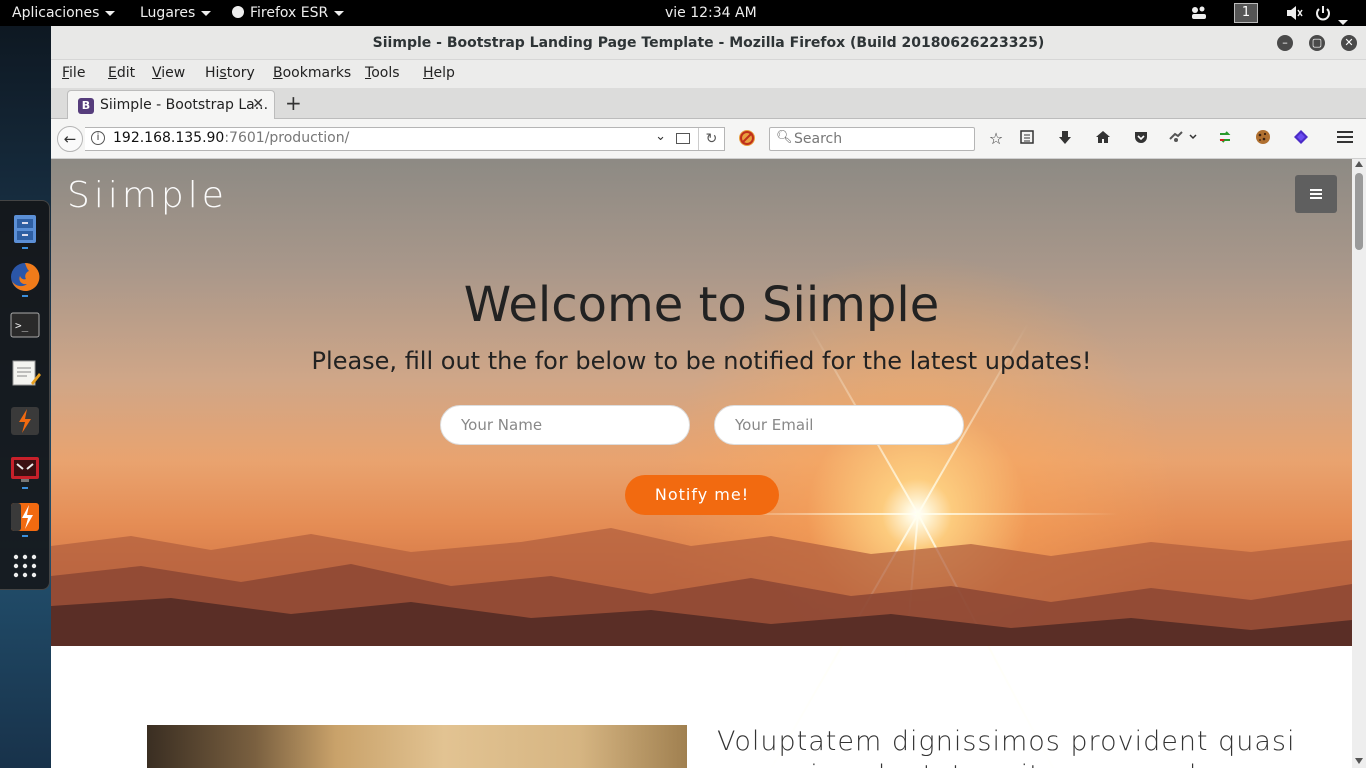 The image size is (1366, 768). Describe the element at coordinates (77, 73) in the screenshot. I see `menu-file-label: ile` at that location.